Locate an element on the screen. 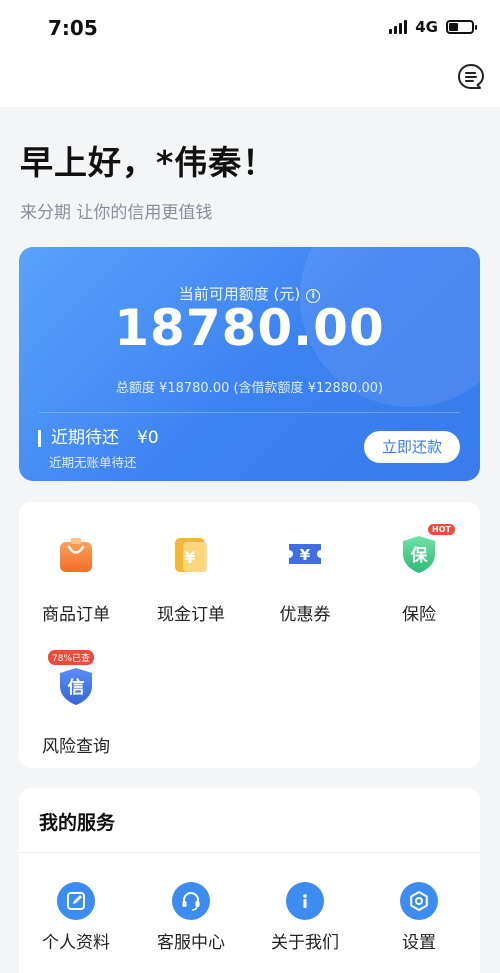 The image size is (500, 973). repay-subtext: 近期无账单待还 is located at coordinates (93, 462).